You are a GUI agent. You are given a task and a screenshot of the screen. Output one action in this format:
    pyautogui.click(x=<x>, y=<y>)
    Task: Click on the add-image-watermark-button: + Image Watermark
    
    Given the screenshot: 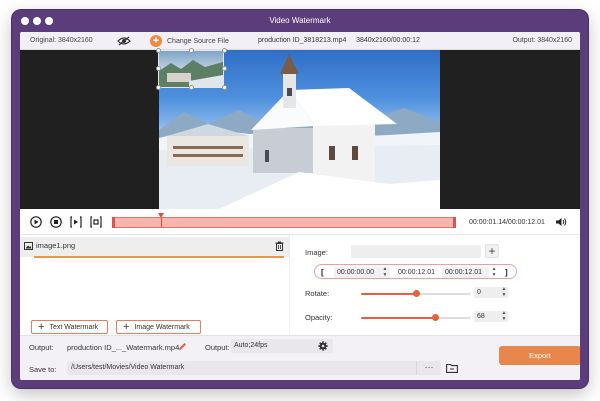 What is the action you would take?
    pyautogui.click(x=158, y=327)
    